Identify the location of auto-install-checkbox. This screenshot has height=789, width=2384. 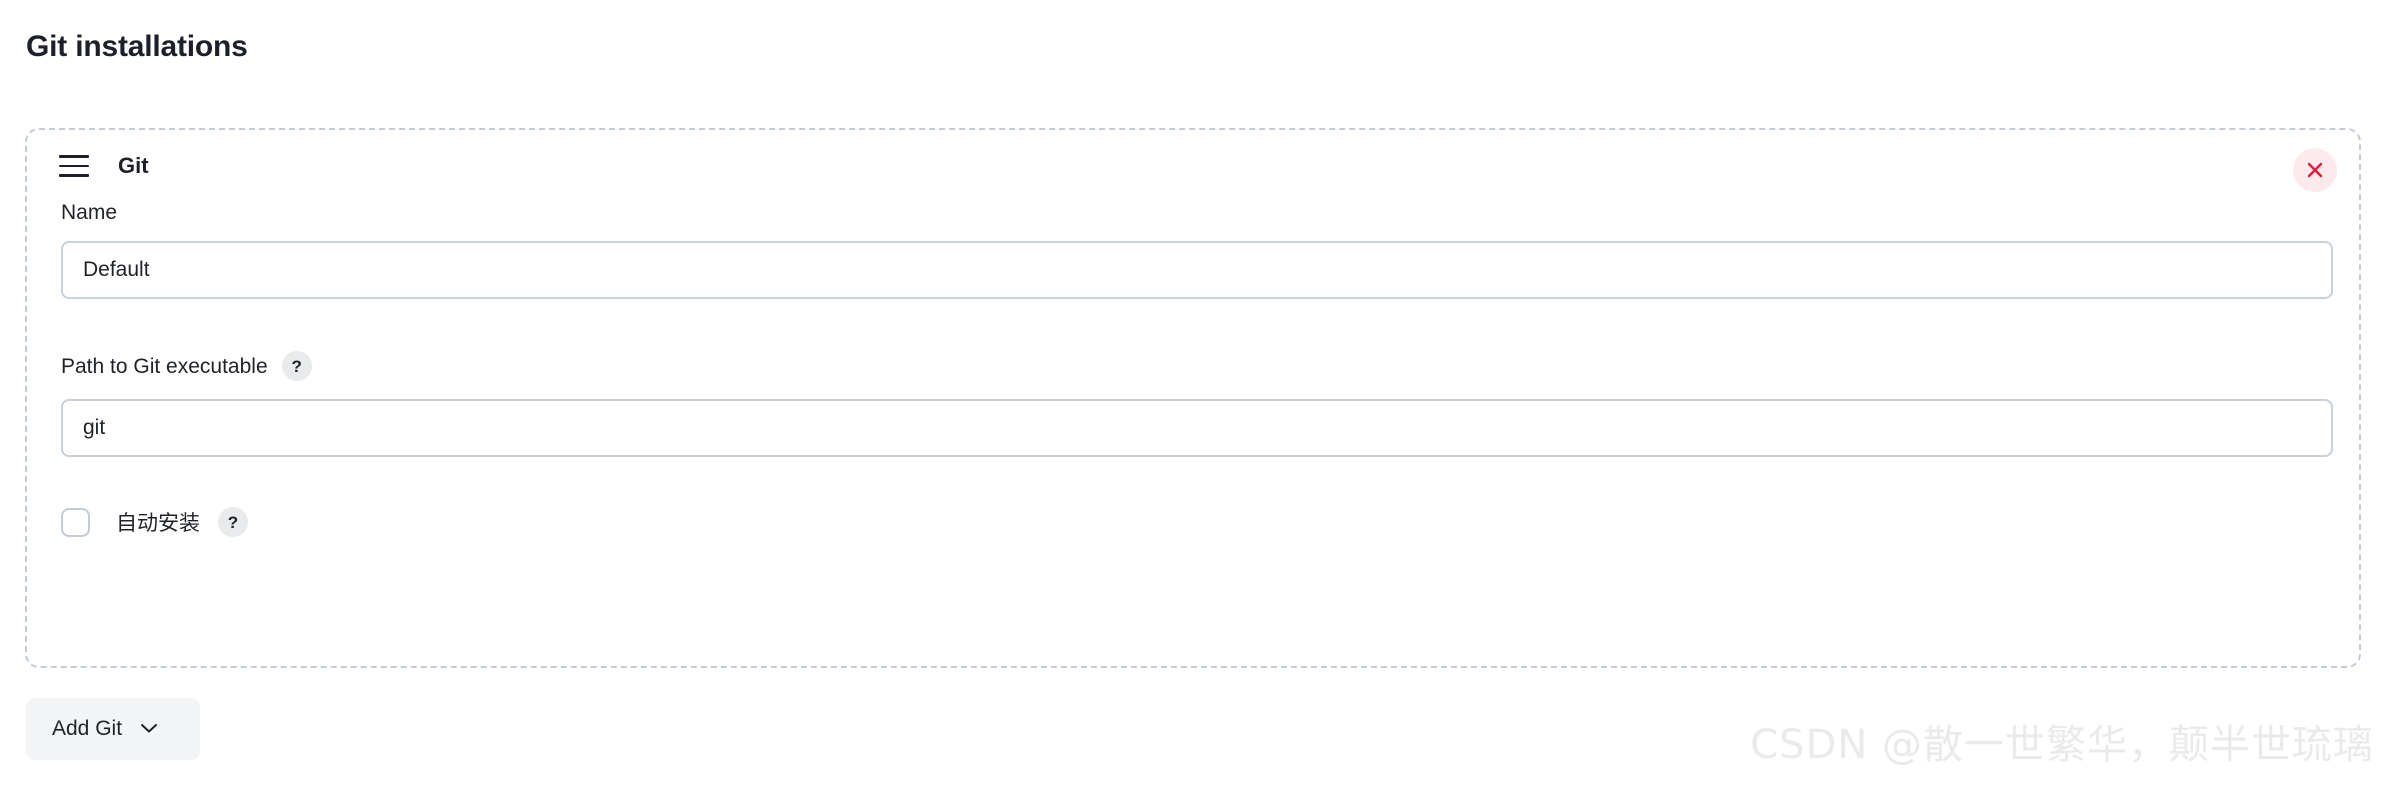
(75, 522).